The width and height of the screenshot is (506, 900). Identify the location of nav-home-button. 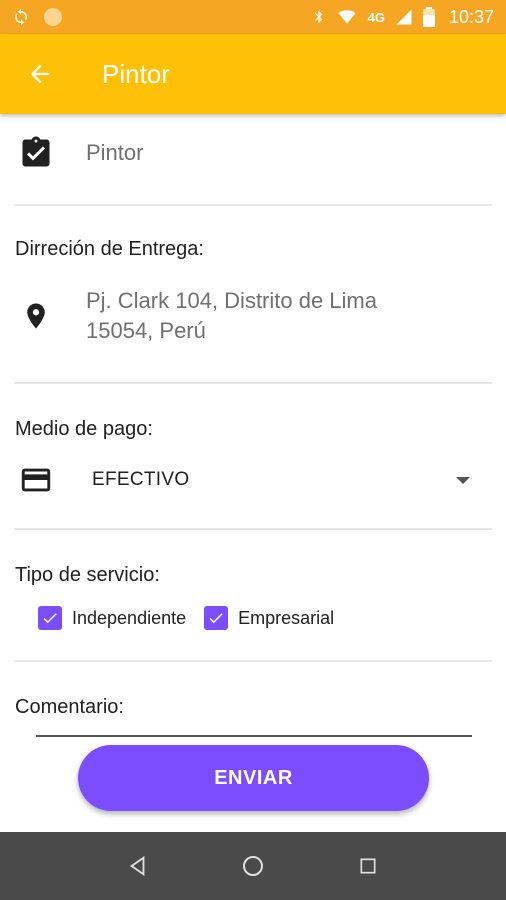
(253, 866).